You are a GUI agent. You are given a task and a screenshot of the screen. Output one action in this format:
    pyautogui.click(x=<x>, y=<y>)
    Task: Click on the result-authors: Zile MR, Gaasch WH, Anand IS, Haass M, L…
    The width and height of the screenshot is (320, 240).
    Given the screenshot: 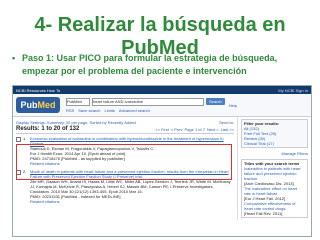 What is the action you would take?
    pyautogui.click(x=130, y=184)
    